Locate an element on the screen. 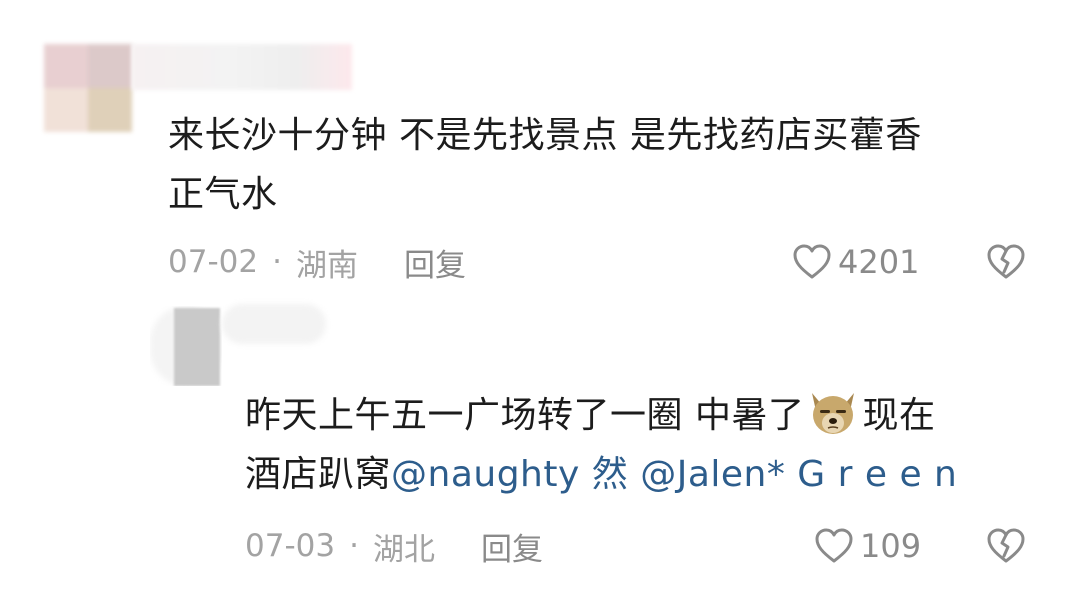  reply-text-line2: 酒店趴窝@naughty 然 @Jalen* G r e e n is located at coordinates (645, 474).